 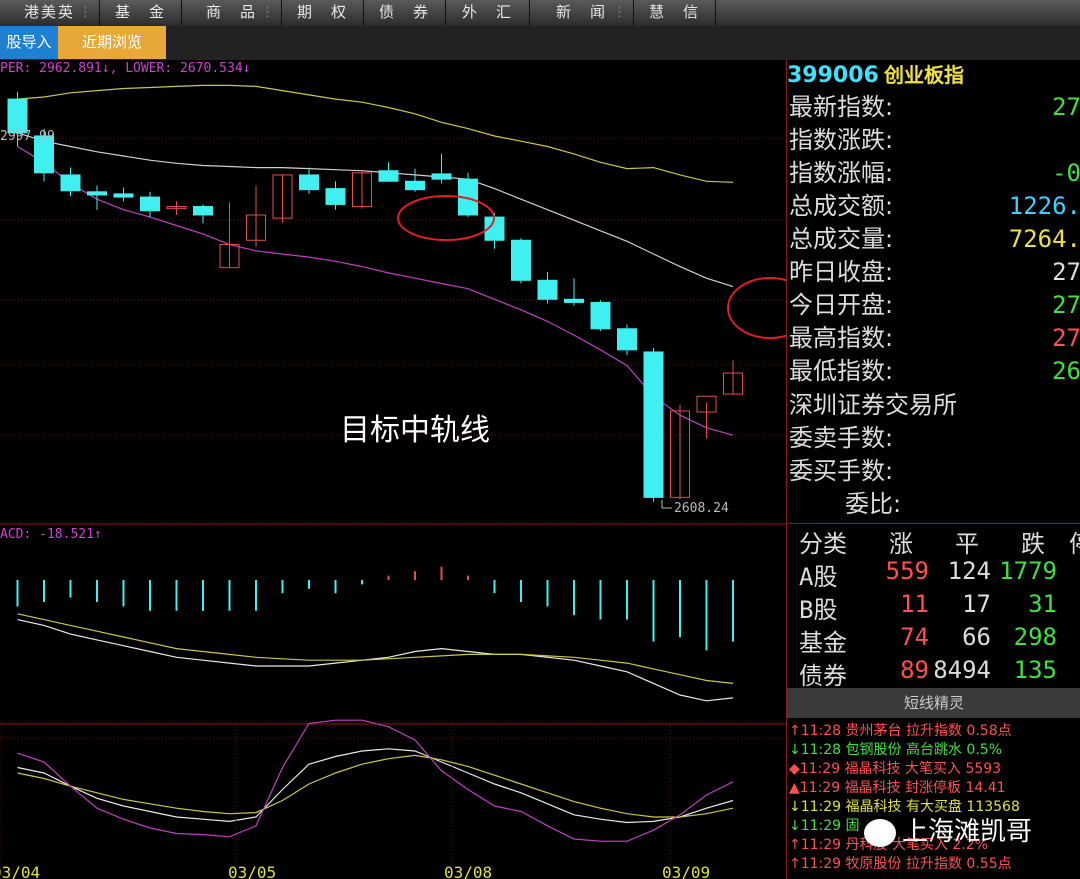 What do you see at coordinates (969, 571) in the screenshot?
I see `adv-cell-flat: 124` at bounding box center [969, 571].